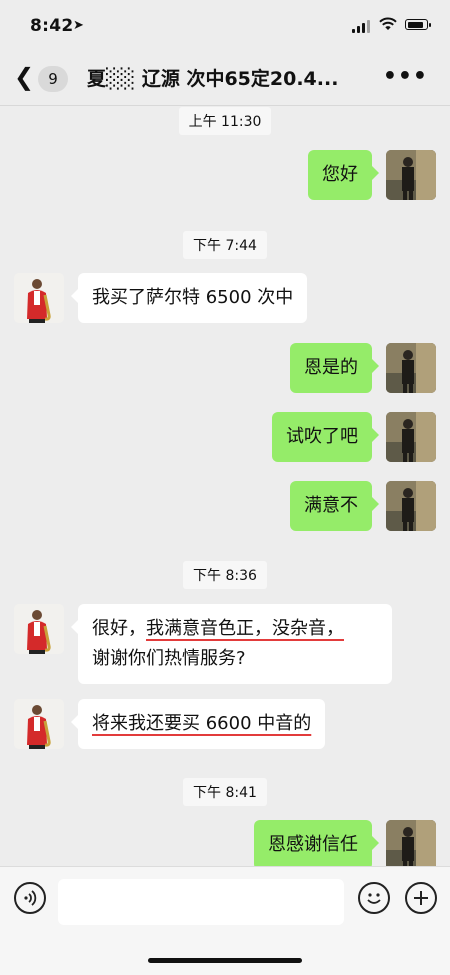  I want to click on home-indicator, so click(225, 960).